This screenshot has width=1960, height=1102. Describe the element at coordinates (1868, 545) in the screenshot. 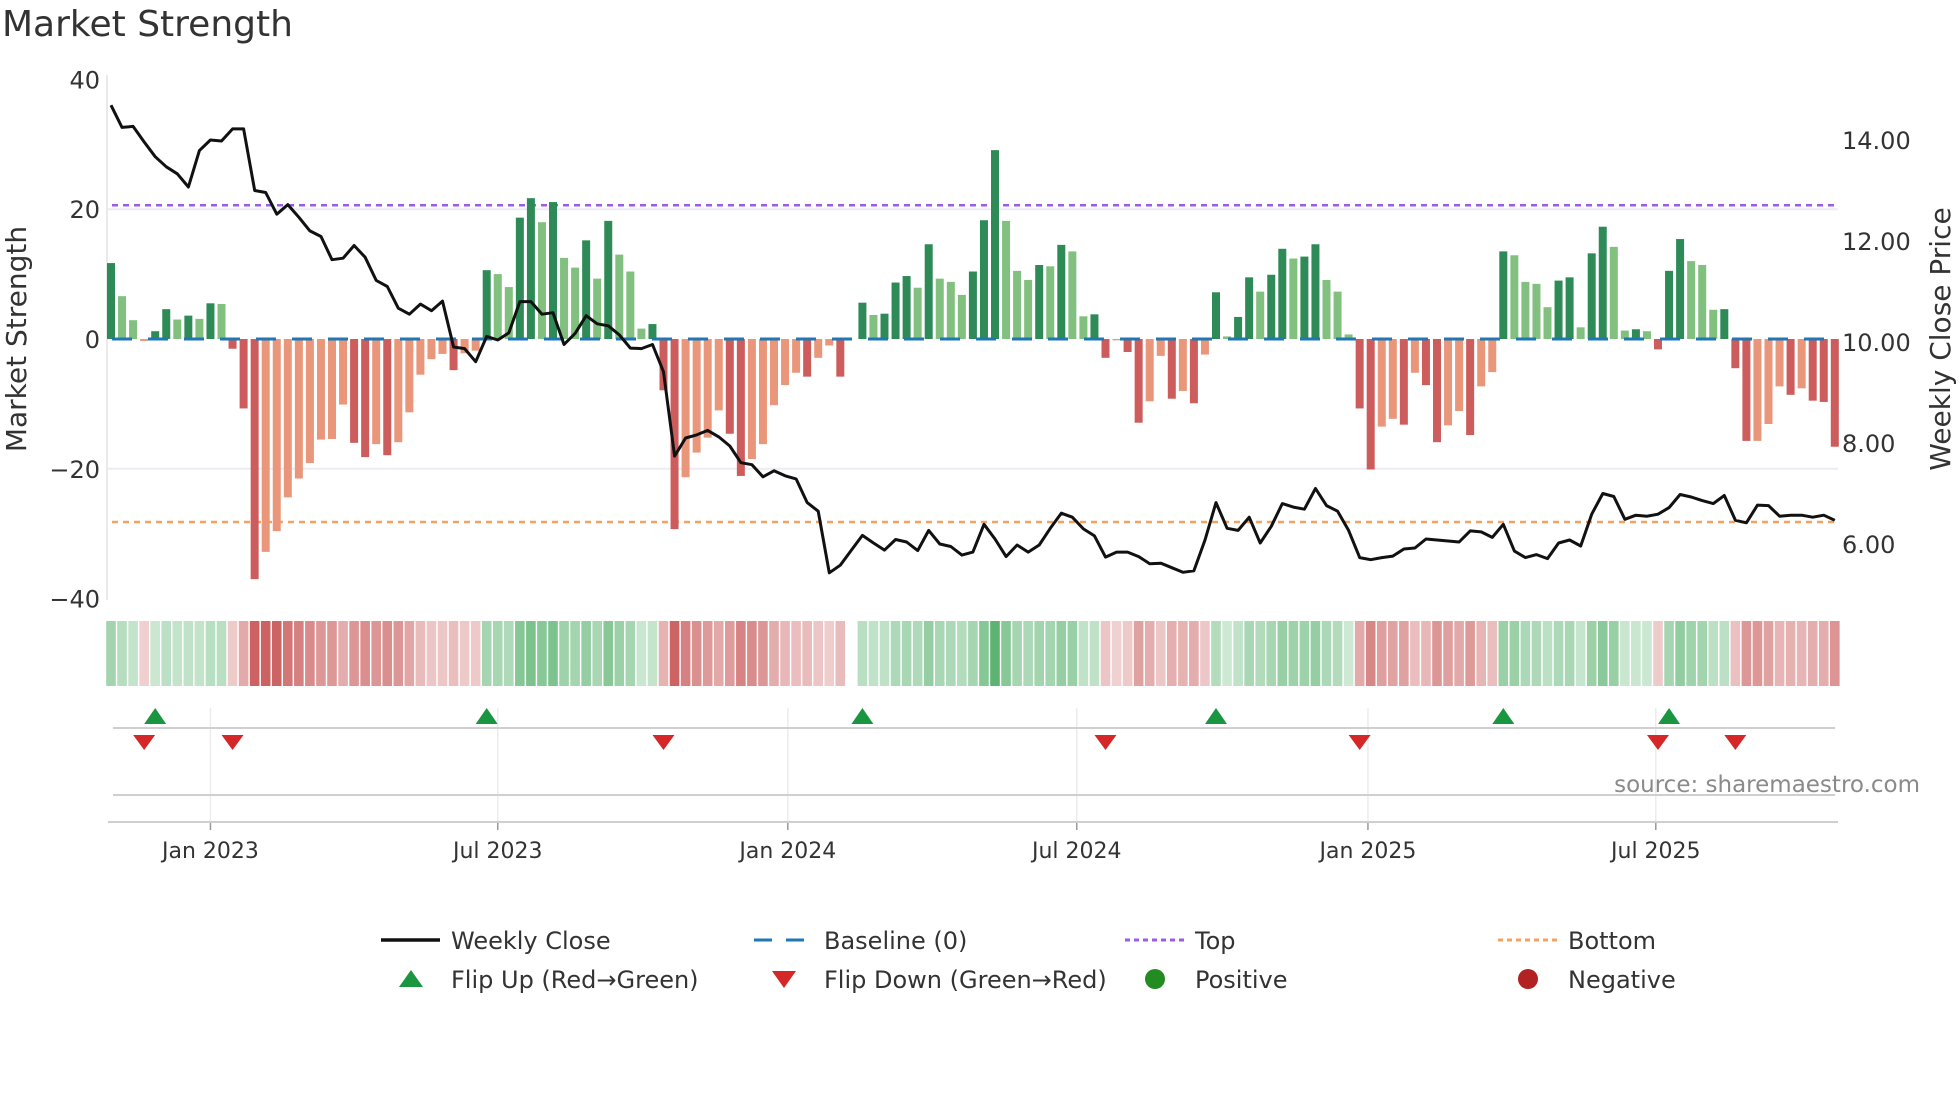

I see `y2-tick-label: 6.00` at that location.